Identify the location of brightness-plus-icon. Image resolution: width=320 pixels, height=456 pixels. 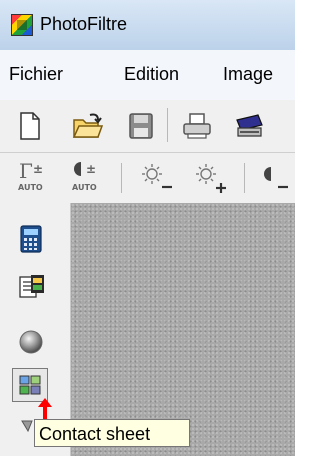
(212, 179).